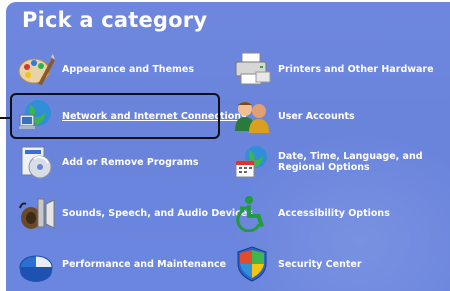  Describe the element at coordinates (252, 69) in the screenshot. I see `printers-hardware-icon` at that location.